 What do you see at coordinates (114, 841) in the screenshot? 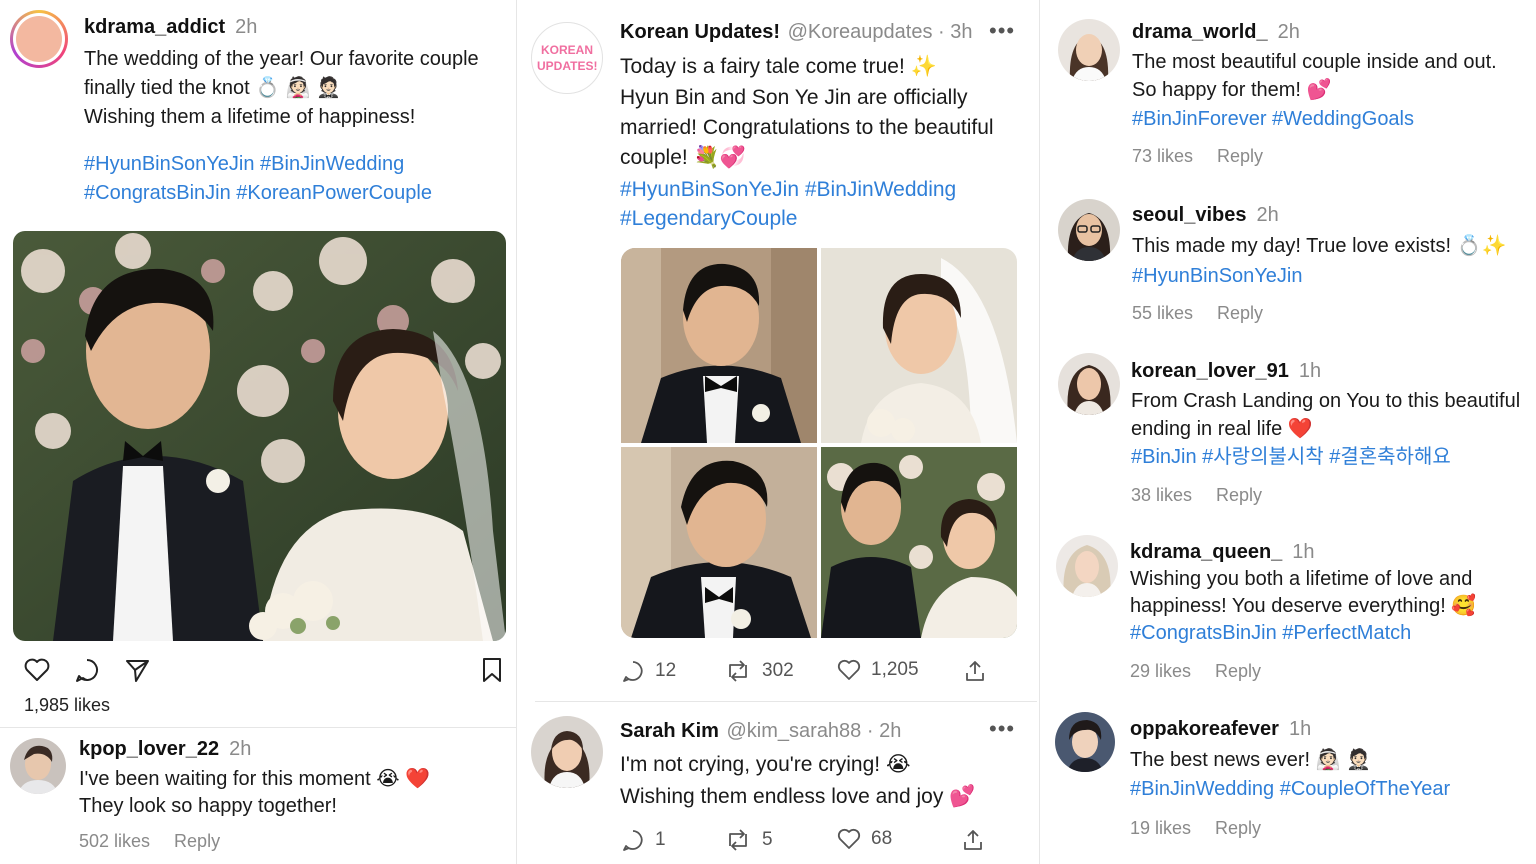
I see `comment-likes: 502 likes` at bounding box center [114, 841].